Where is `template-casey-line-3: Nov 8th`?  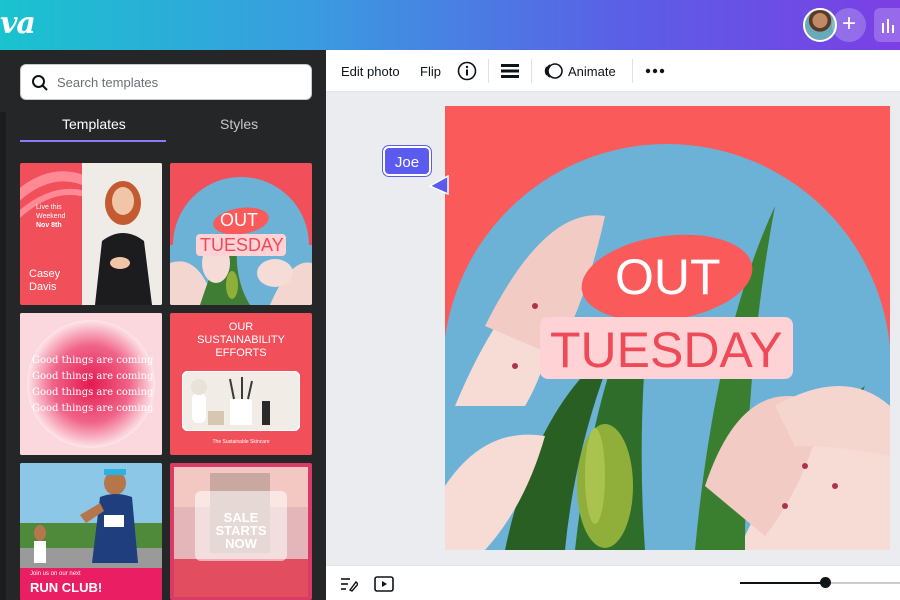
template-casey-line-3: Nov 8th is located at coordinates (49, 225).